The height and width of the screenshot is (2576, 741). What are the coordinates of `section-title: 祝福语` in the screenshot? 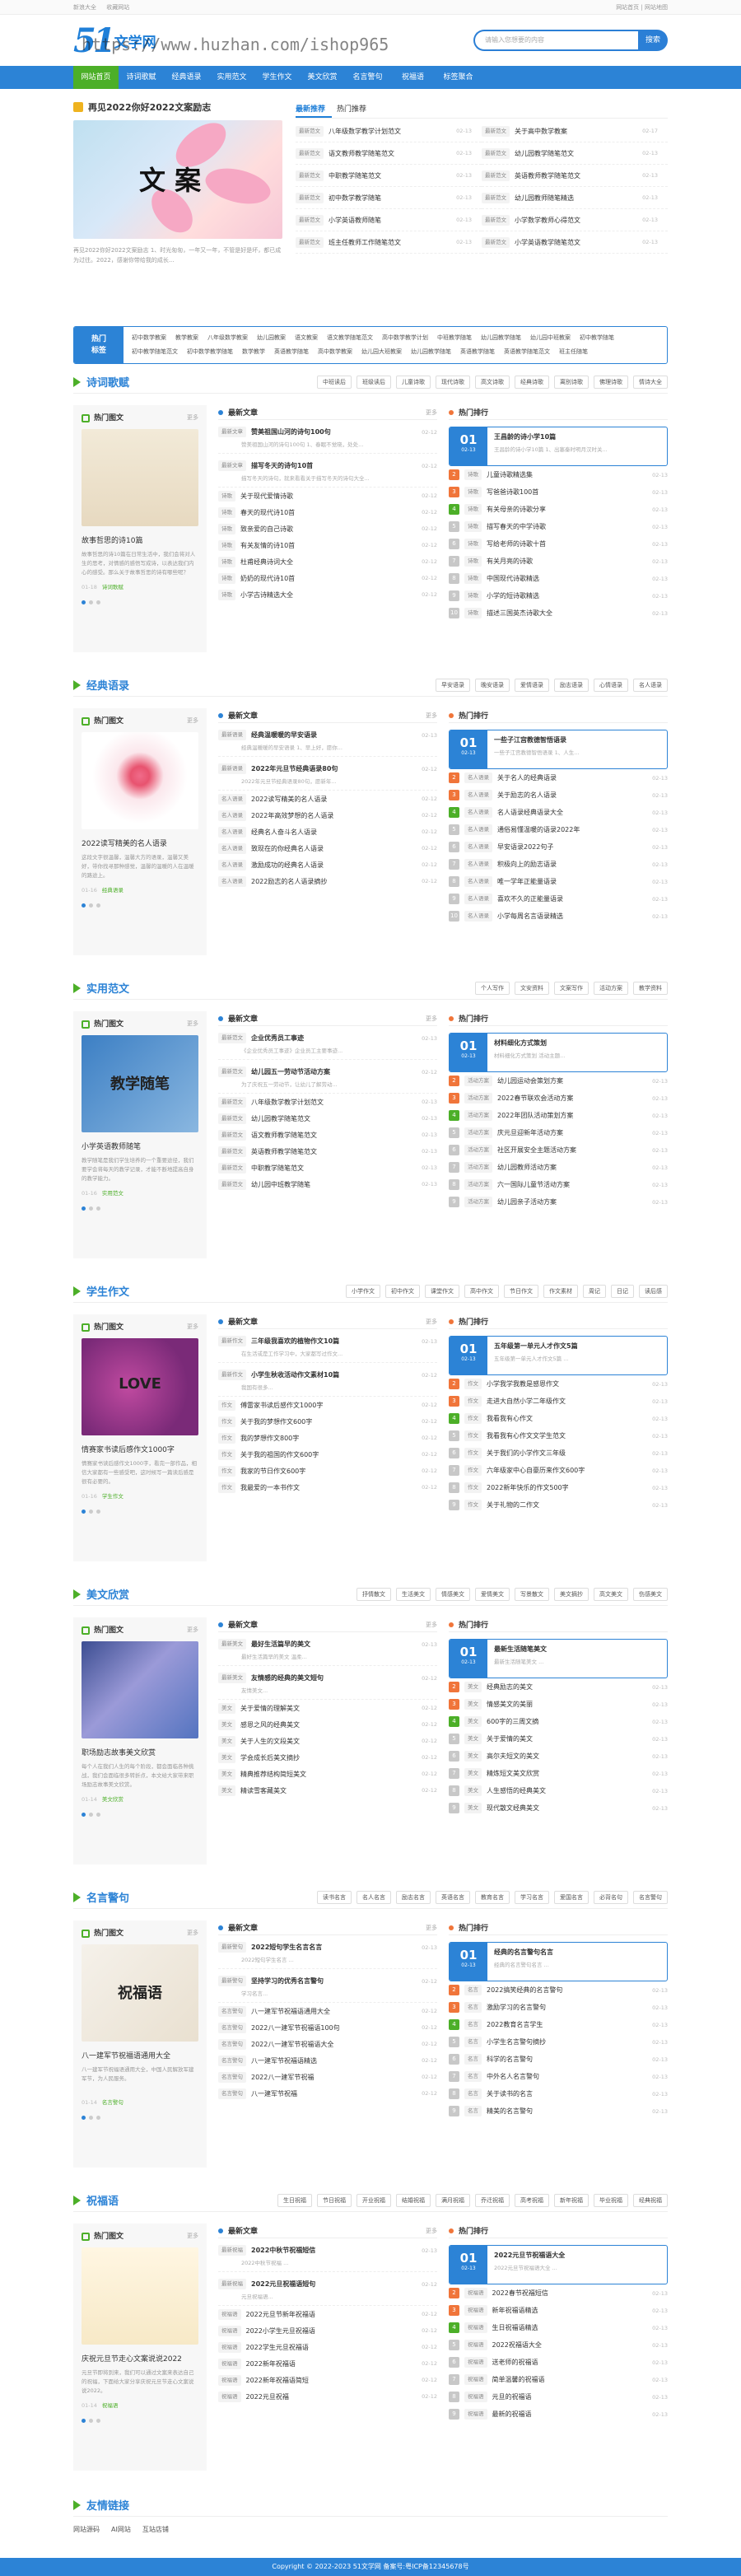 It's located at (96, 2200).